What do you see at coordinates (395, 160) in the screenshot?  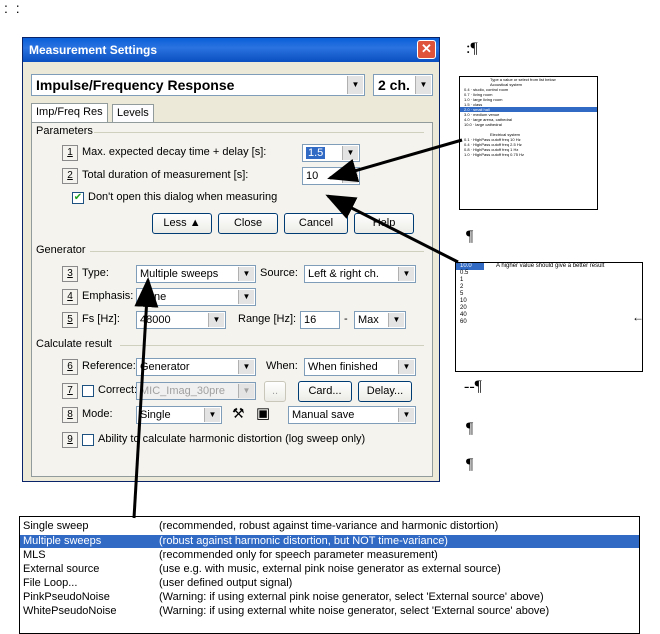 I see `arrow-to-decay-field` at bounding box center [395, 160].